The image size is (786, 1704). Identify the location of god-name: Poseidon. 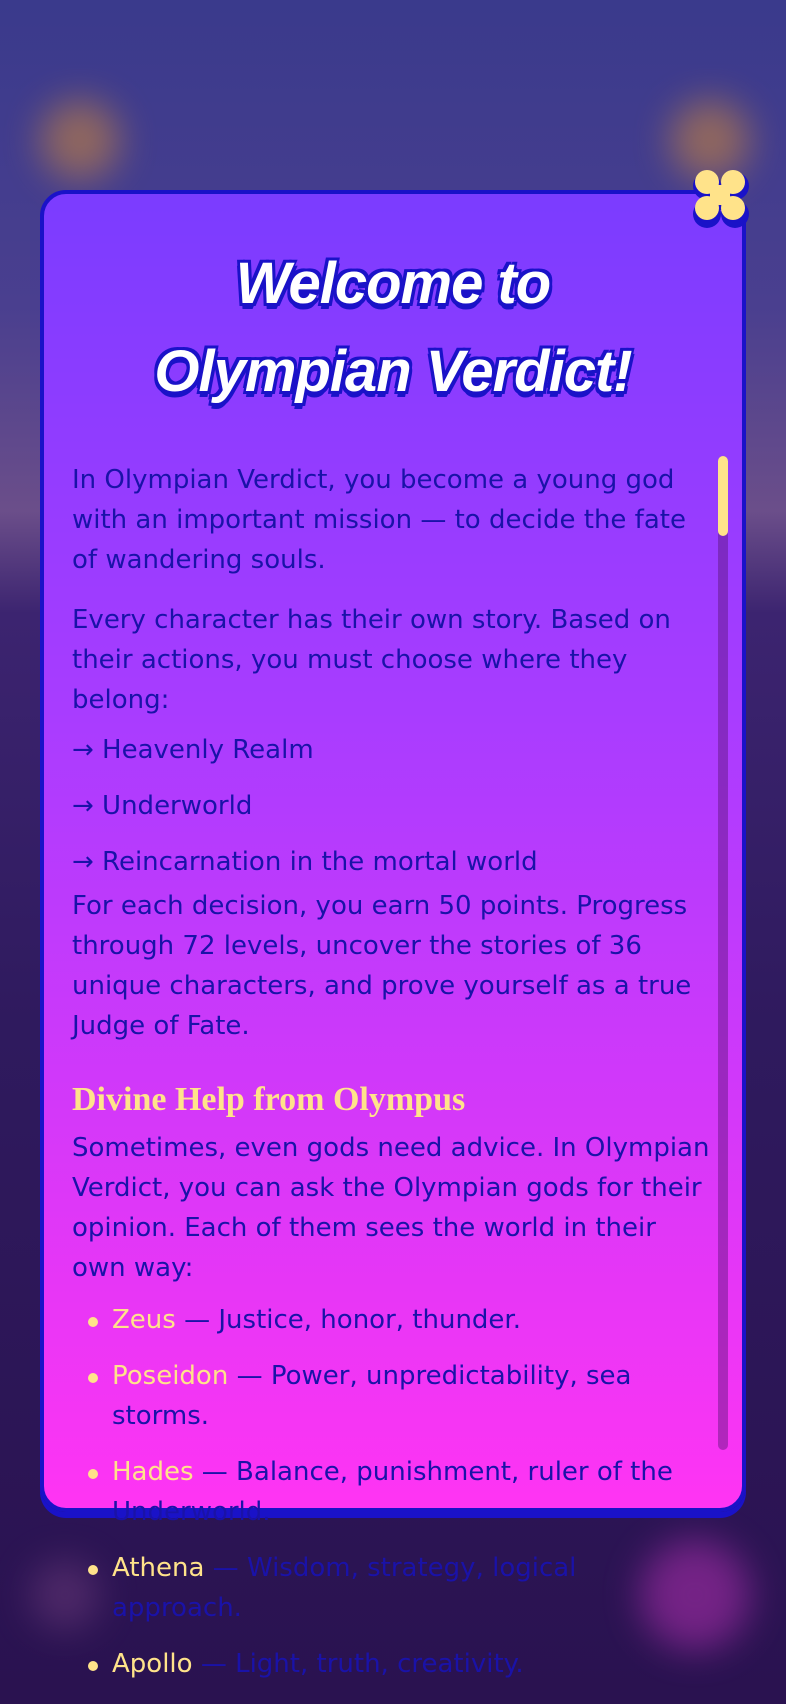
(170, 1376).